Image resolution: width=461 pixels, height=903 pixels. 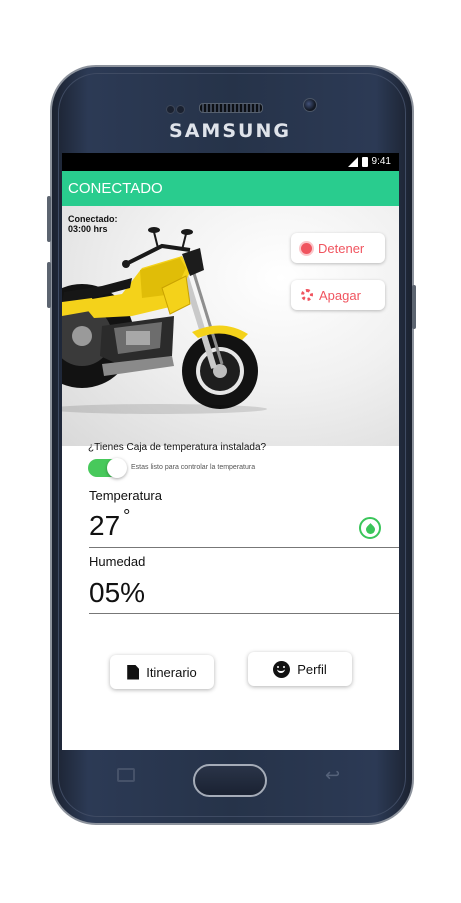 I want to click on status-icons: 9:41, so click(x=369, y=161).